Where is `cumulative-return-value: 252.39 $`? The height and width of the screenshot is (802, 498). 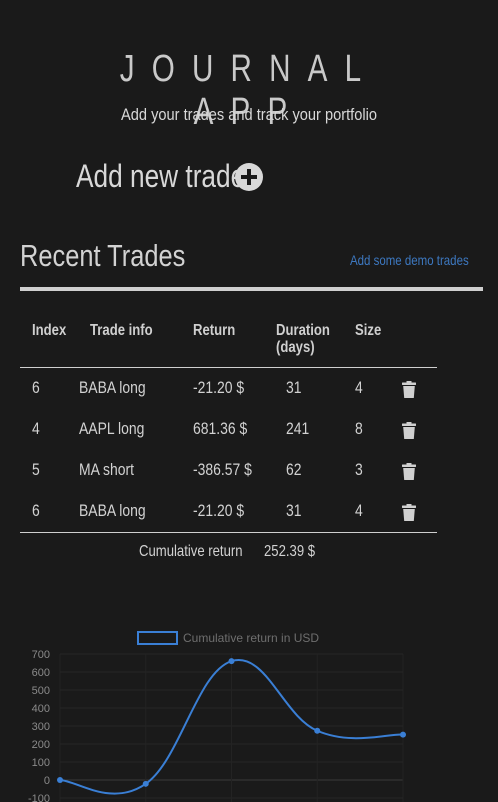 cumulative-return-value: 252.39 $ is located at coordinates (290, 551).